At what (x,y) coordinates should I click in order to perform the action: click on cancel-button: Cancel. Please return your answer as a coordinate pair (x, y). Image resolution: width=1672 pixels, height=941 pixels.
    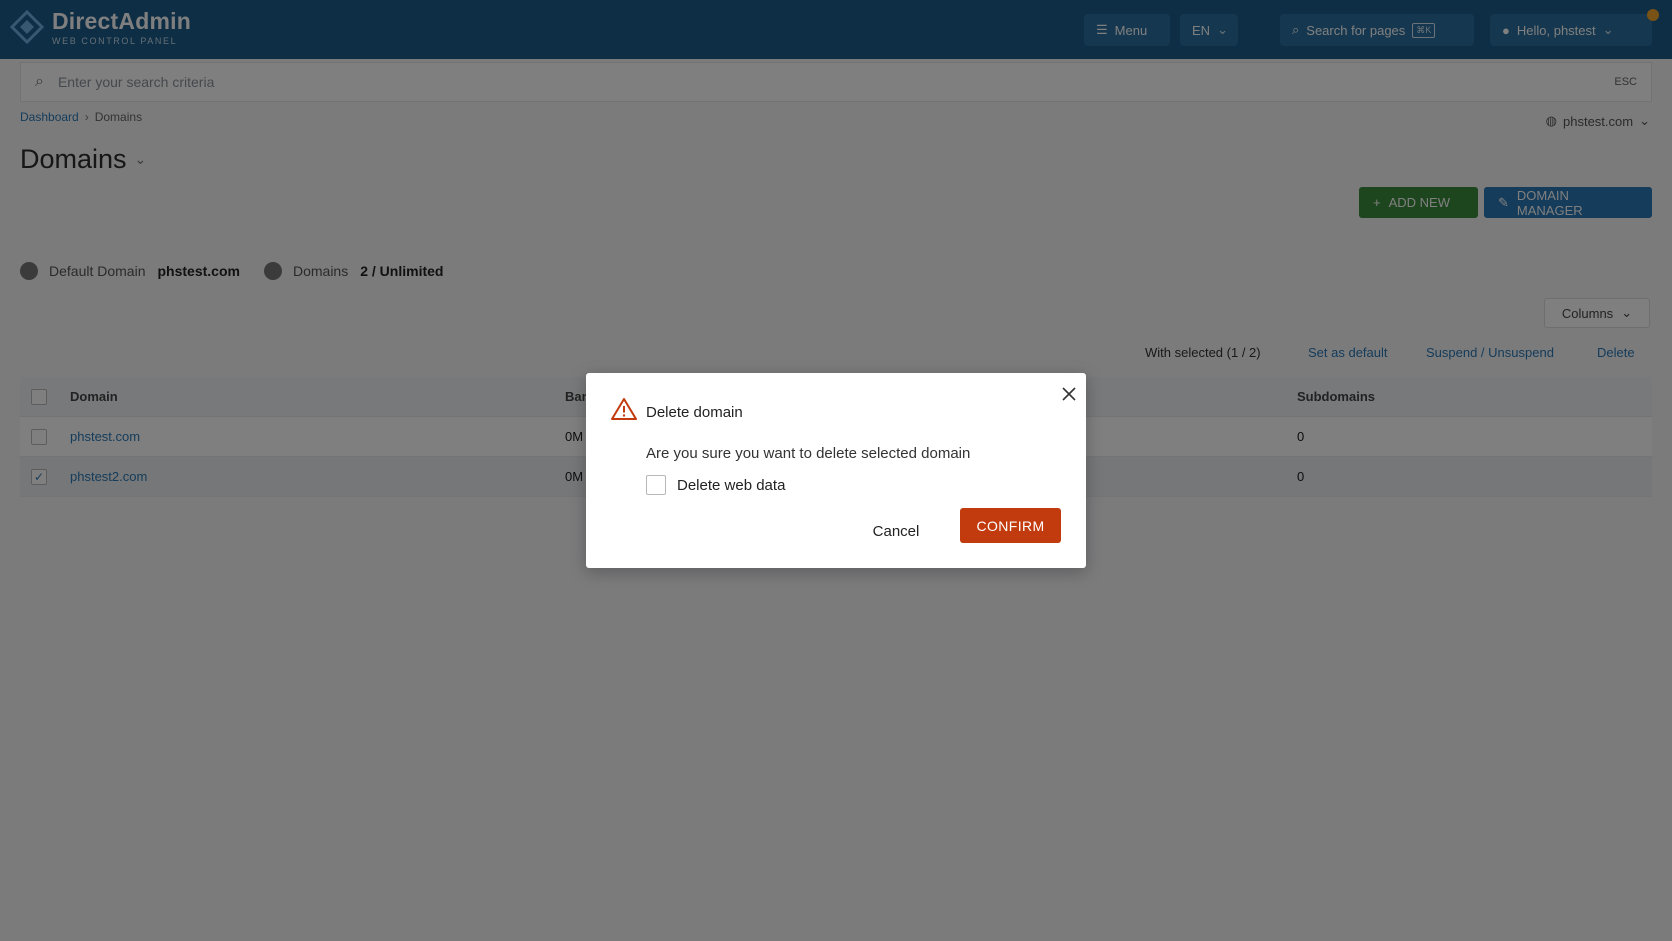
    Looking at the image, I should click on (896, 531).